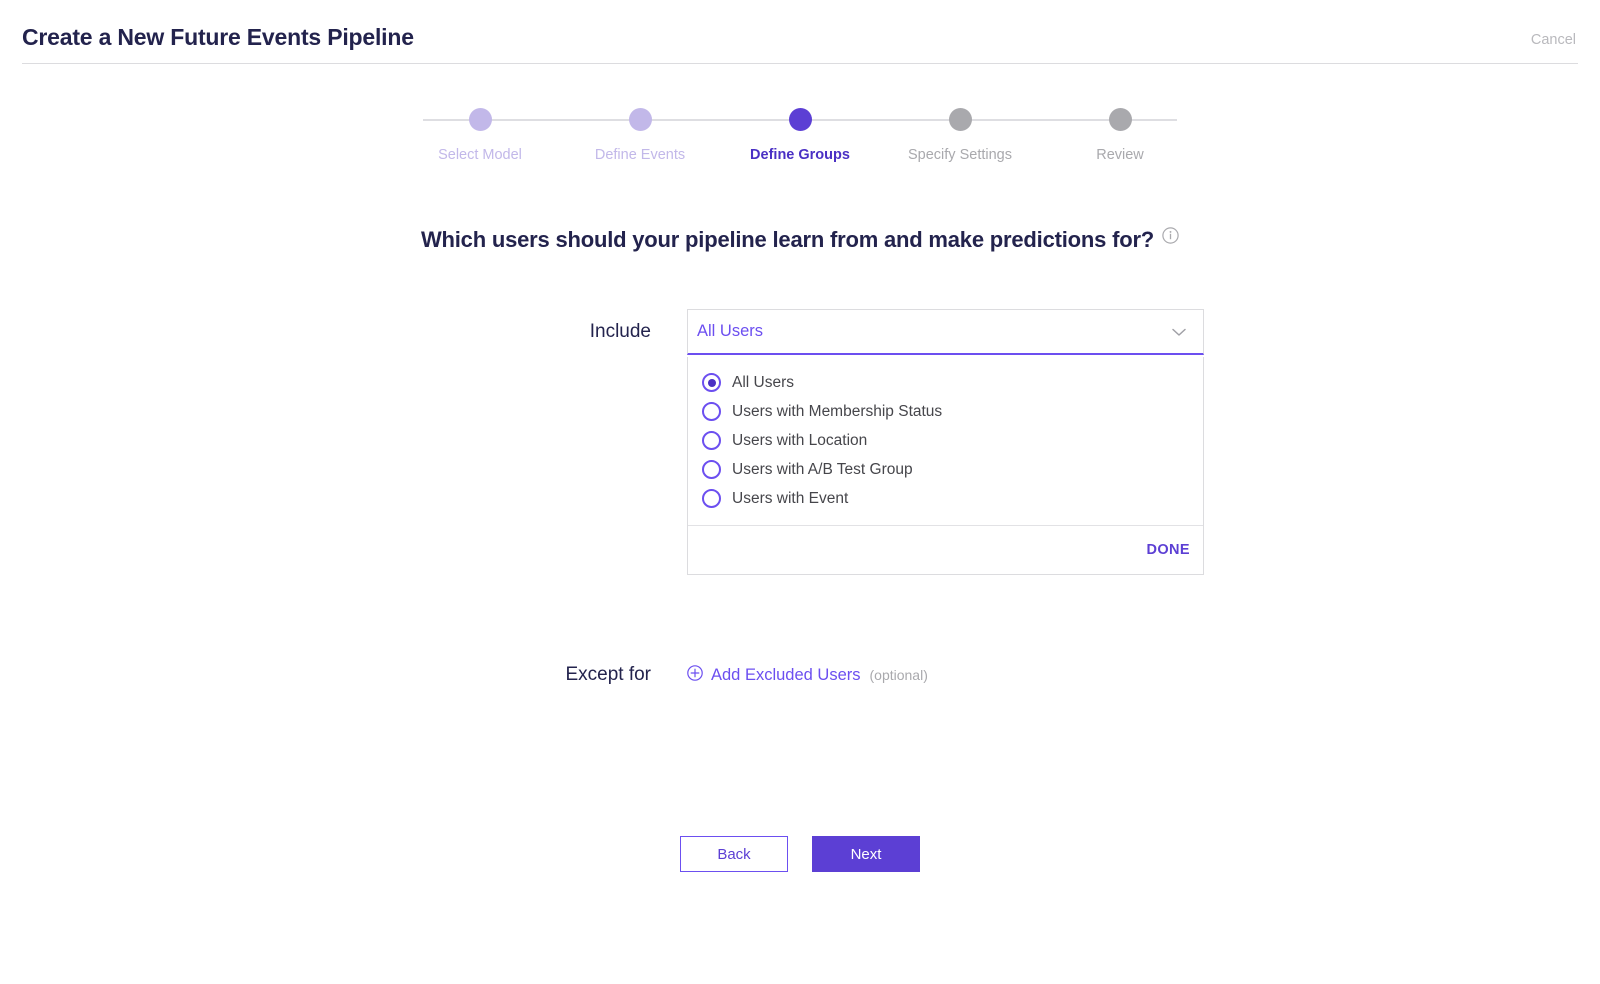 This screenshot has height=984, width=1600. I want to click on option-label: Users with A/B Test Group, so click(822, 469).